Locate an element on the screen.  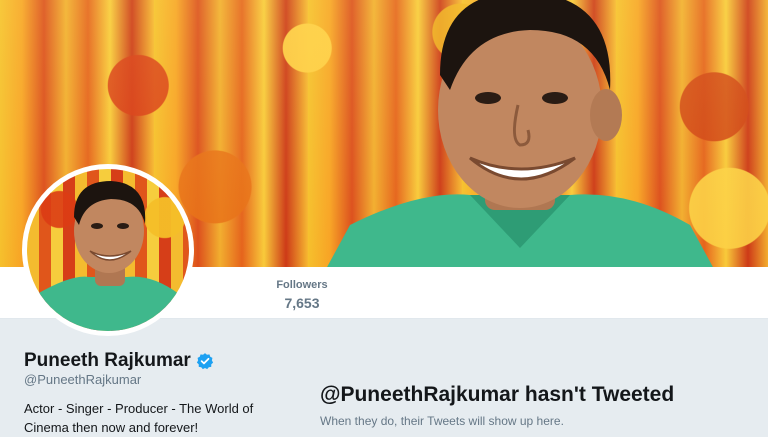
profile-name: Puneeth Rajkumar is located at coordinates (119, 361).